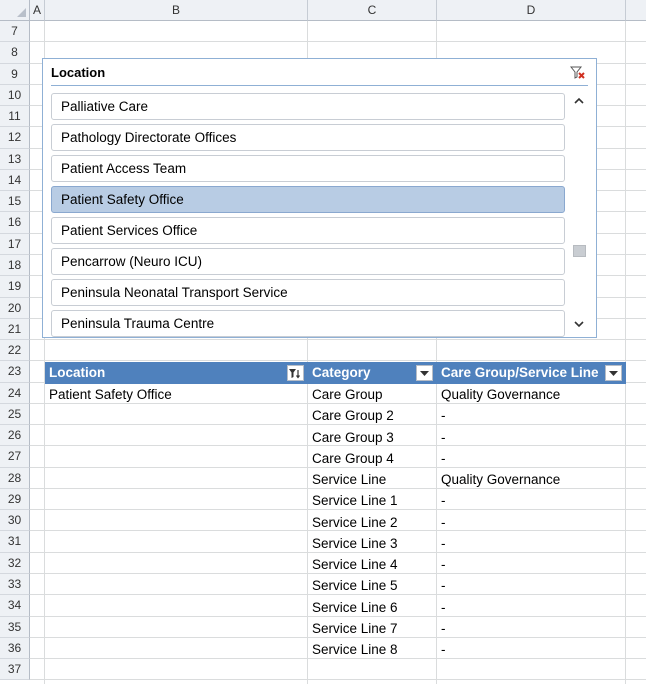 This screenshot has width=646, height=684. What do you see at coordinates (579, 251) in the screenshot?
I see `scroll-thumb` at bounding box center [579, 251].